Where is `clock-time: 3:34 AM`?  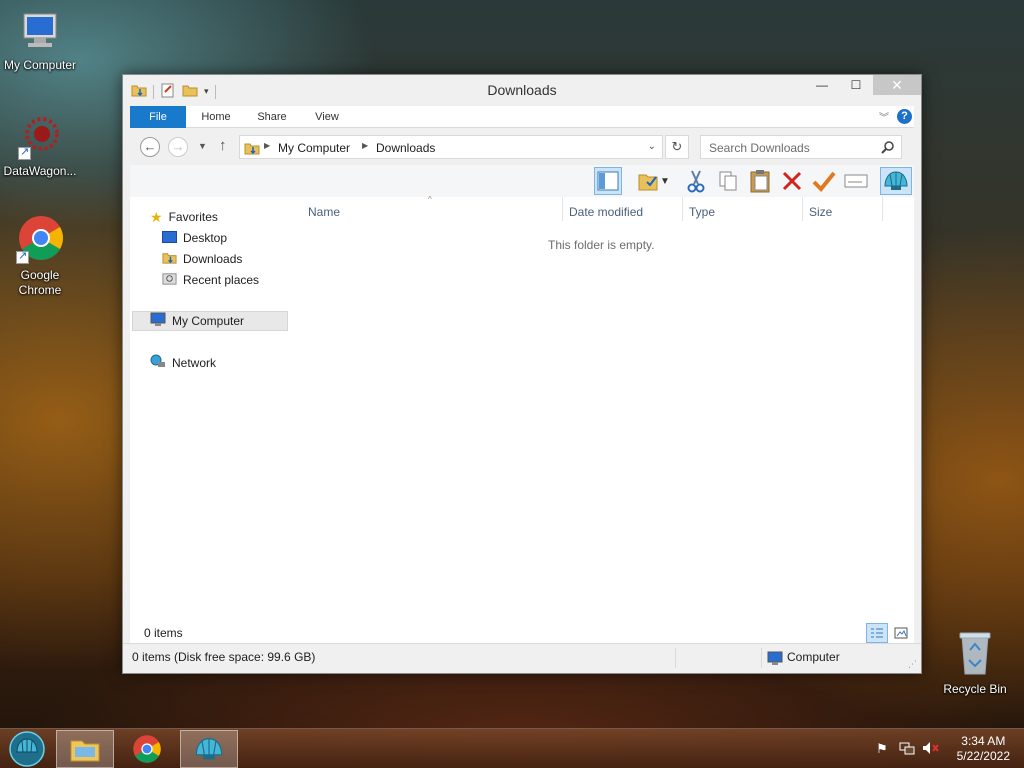
clock-time: 3:34 AM is located at coordinates (983, 741).